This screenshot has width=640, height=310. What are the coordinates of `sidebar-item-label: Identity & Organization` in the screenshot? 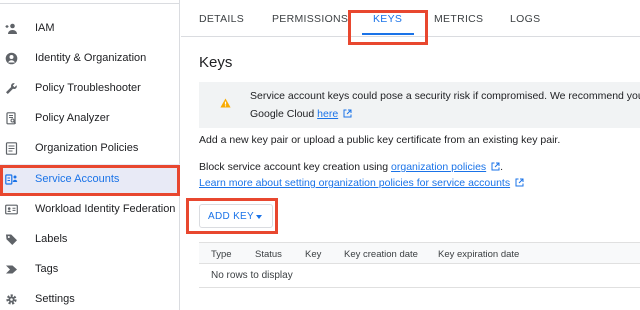 It's located at (91, 58).